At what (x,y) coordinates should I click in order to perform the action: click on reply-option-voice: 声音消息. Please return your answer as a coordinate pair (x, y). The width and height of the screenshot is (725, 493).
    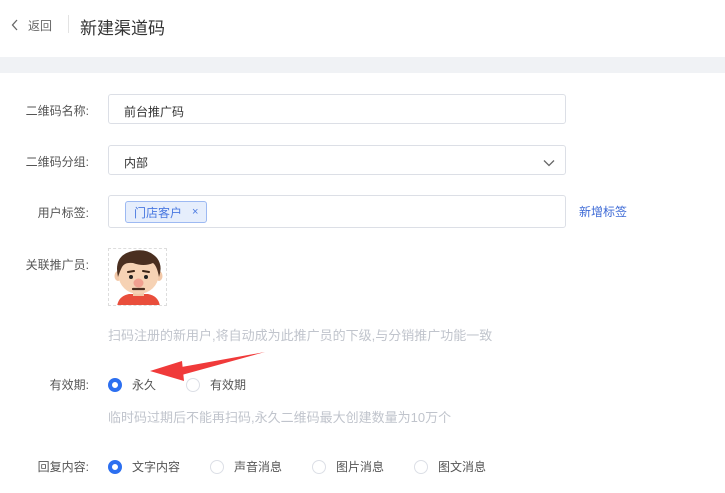
    Looking at the image, I should click on (246, 466).